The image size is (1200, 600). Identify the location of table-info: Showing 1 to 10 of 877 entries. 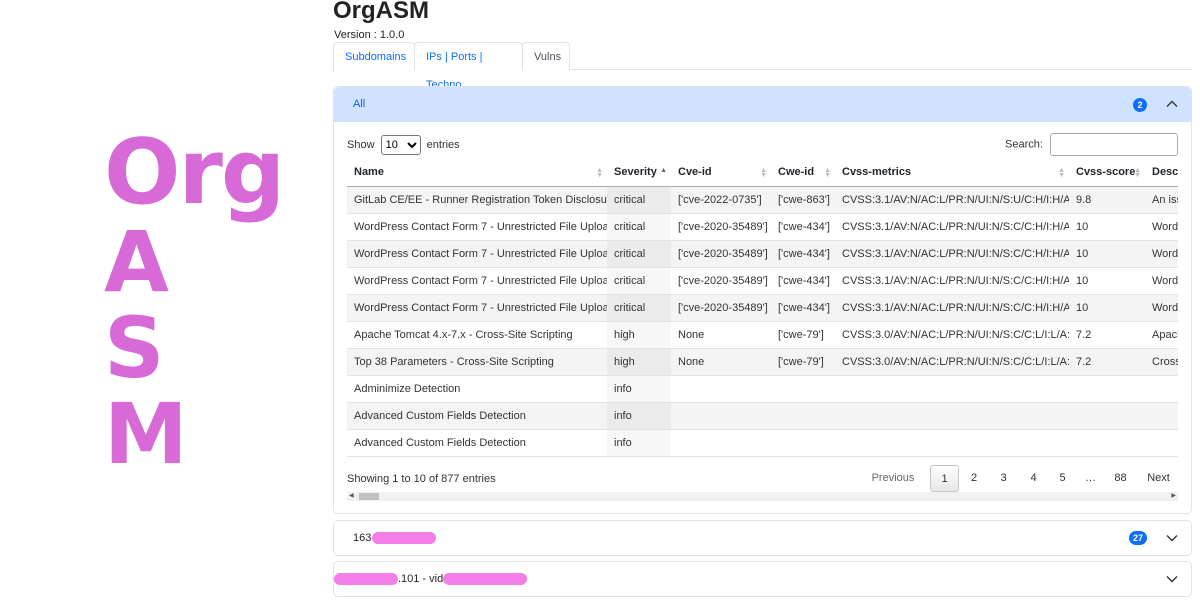
(421, 479).